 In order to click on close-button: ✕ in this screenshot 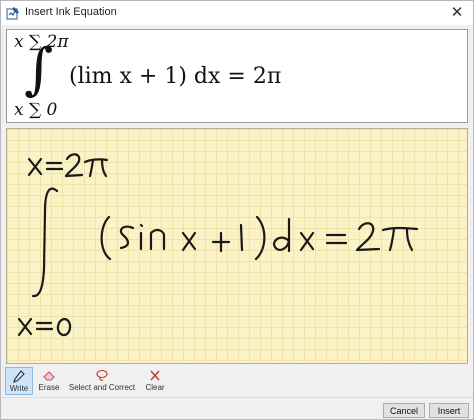, I will do `click(457, 13)`.